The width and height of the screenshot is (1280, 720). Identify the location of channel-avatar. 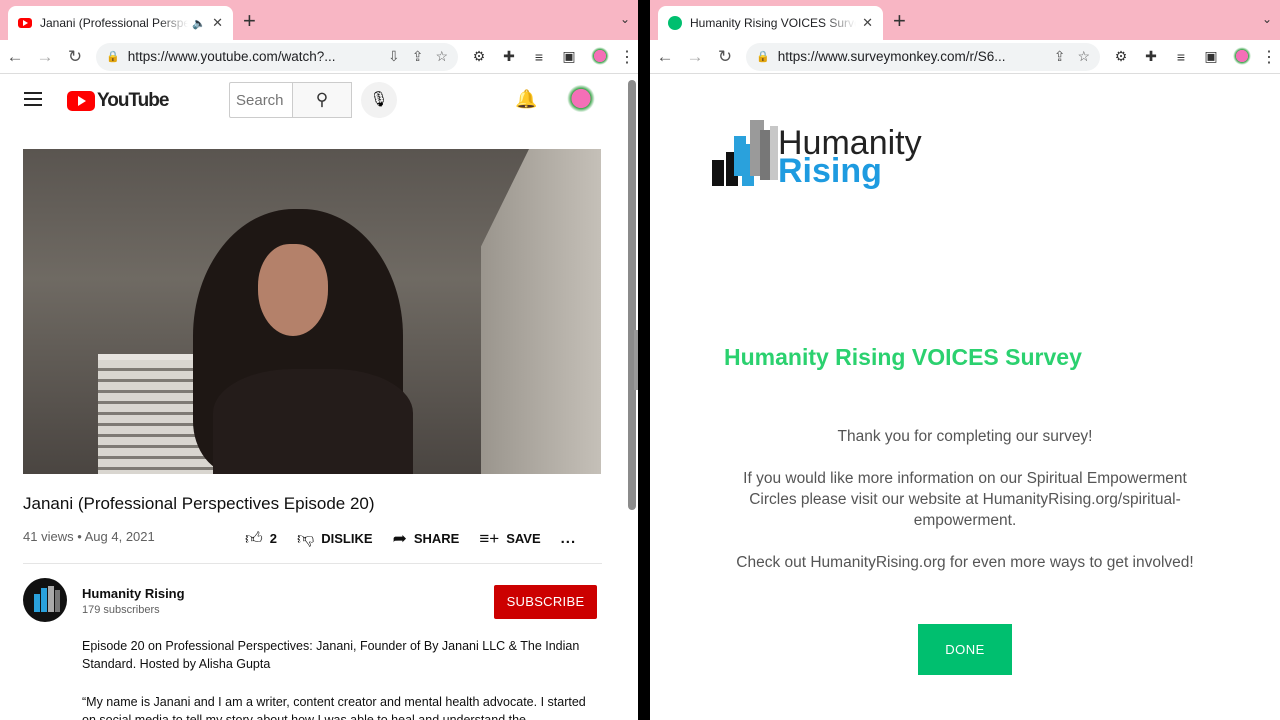
(45, 600).